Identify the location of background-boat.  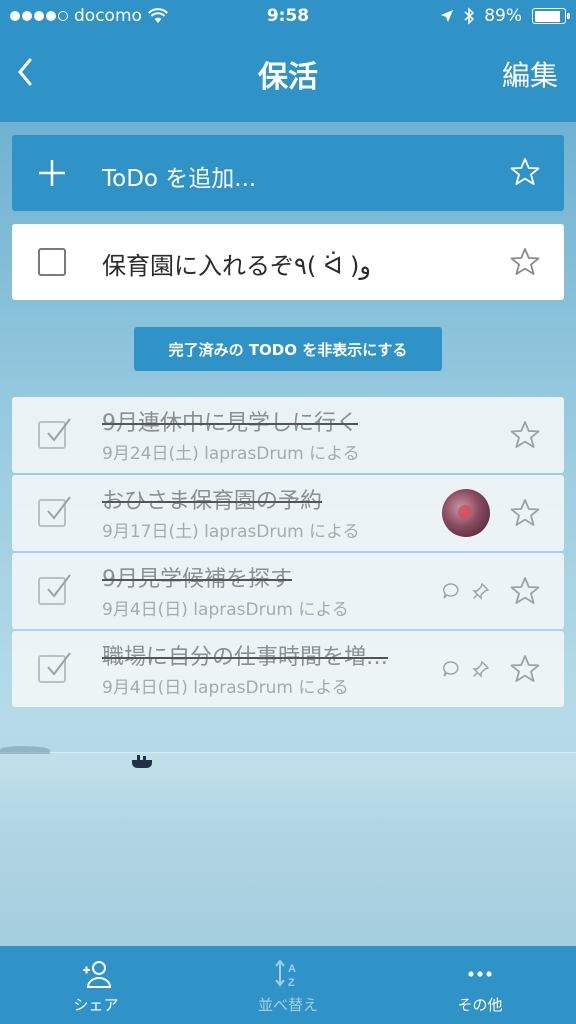
(142, 761).